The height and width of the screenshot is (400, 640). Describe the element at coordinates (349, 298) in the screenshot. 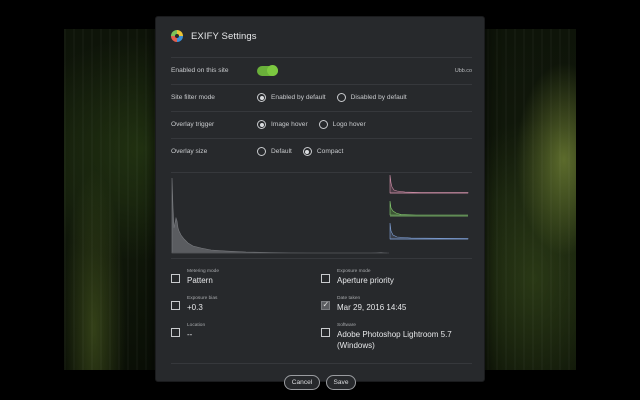

I see `field-label: Date taken` at that location.